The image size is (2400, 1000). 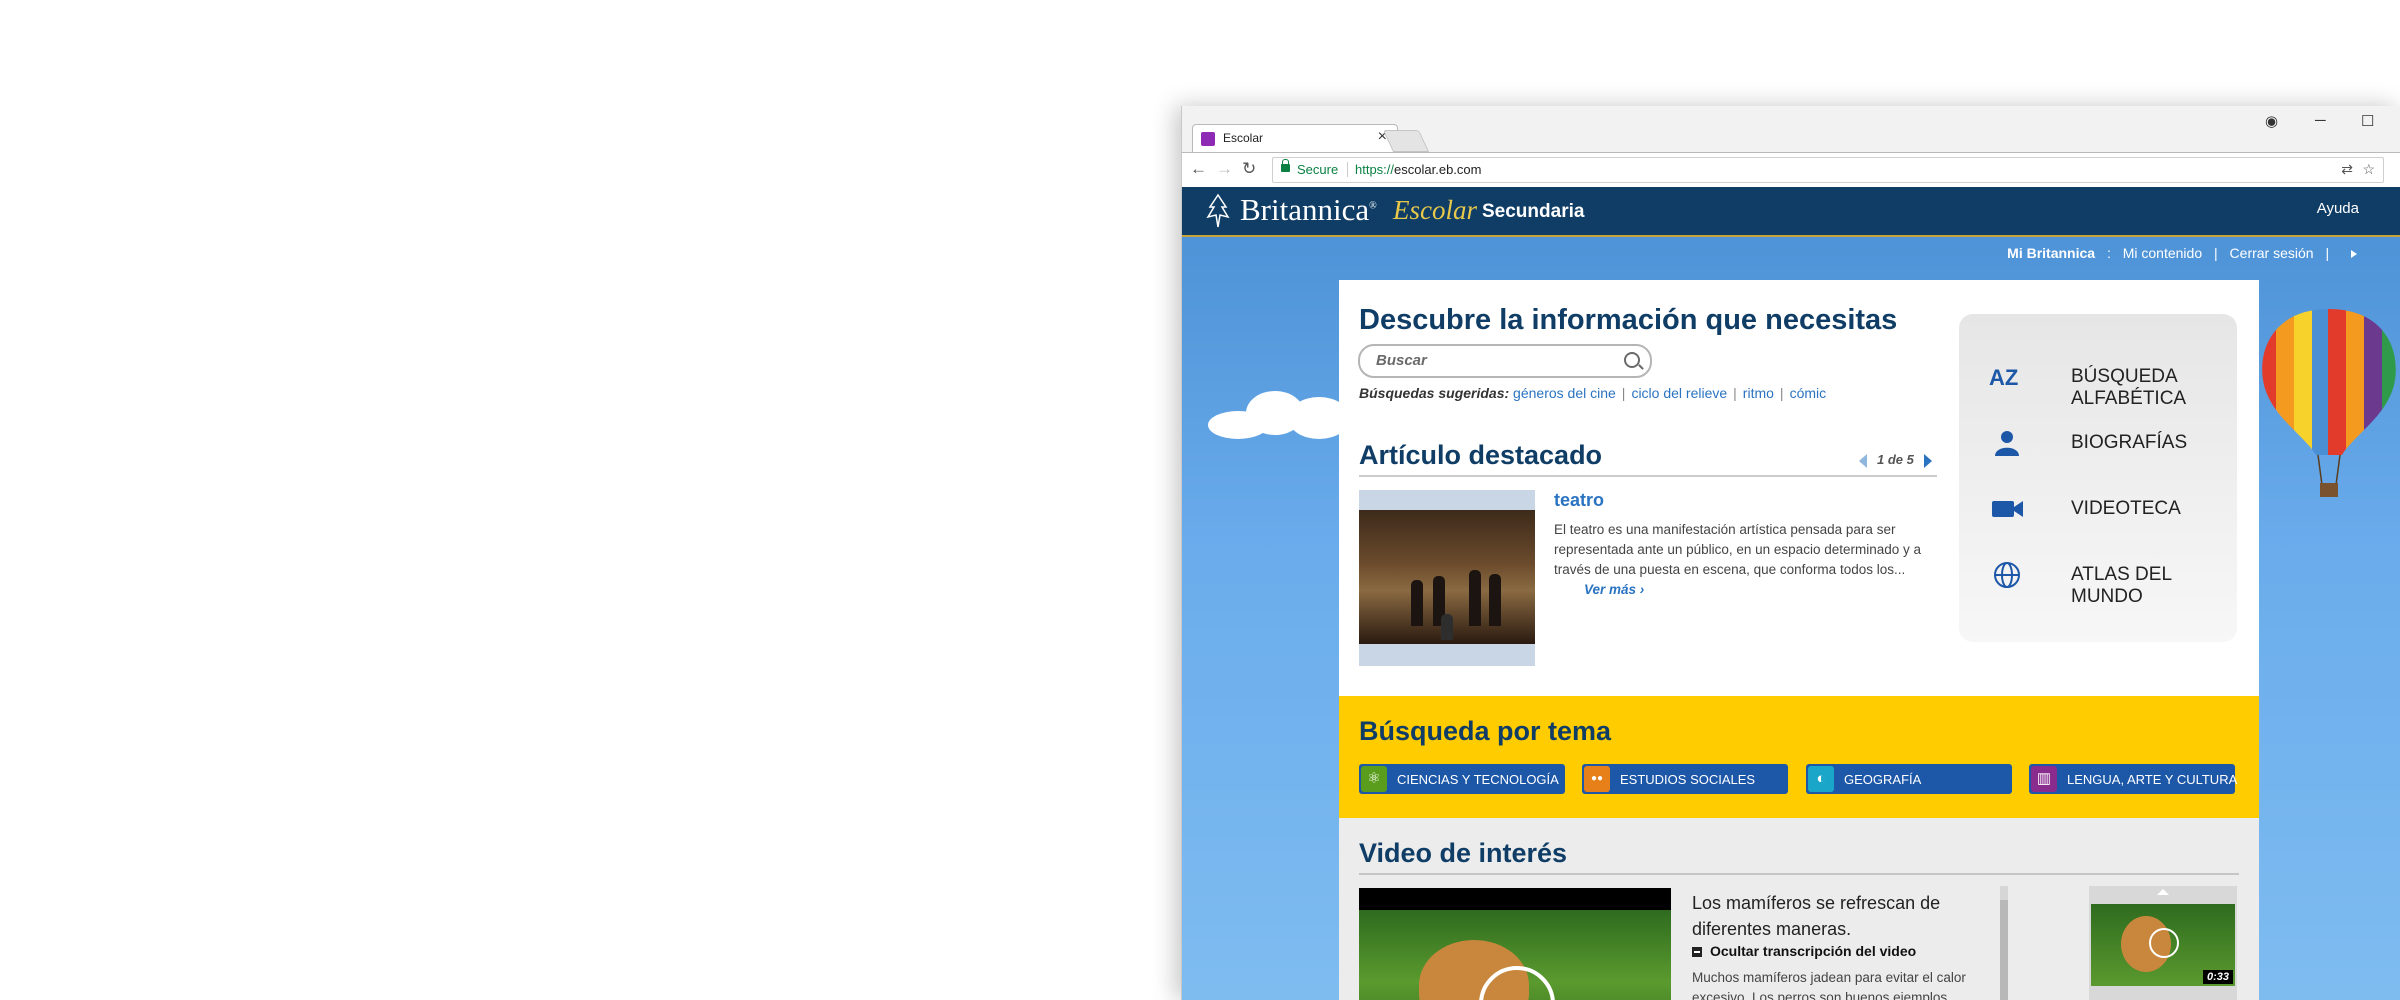 I want to click on next-arrow-icon, so click(x=1927, y=460).